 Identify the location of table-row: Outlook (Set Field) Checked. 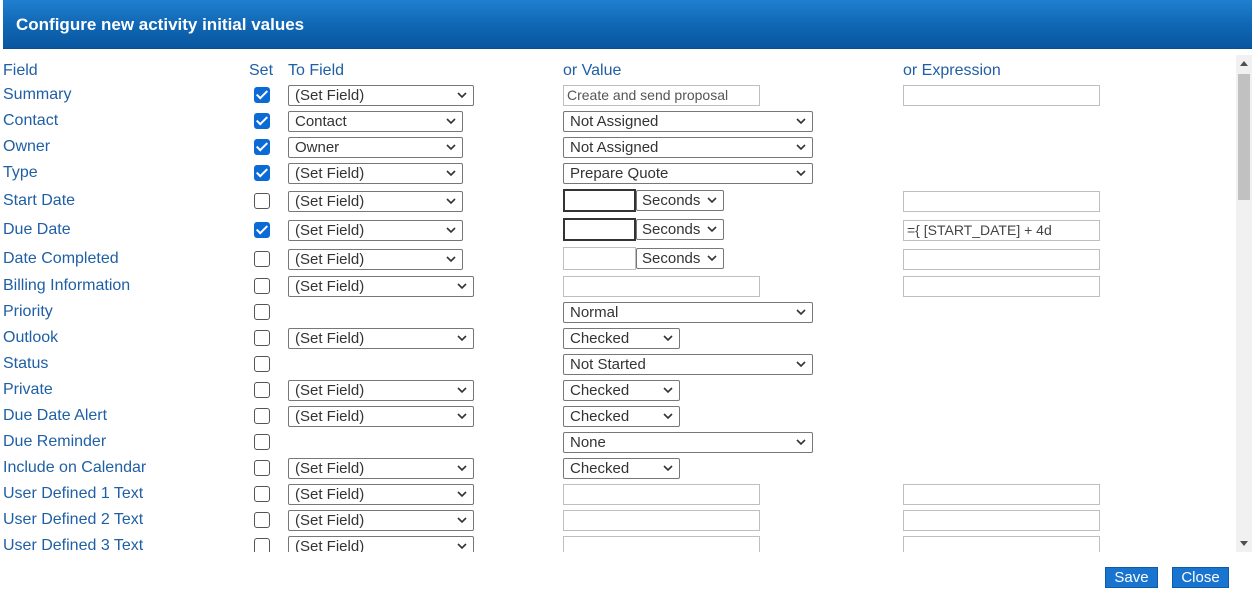
(618, 339).